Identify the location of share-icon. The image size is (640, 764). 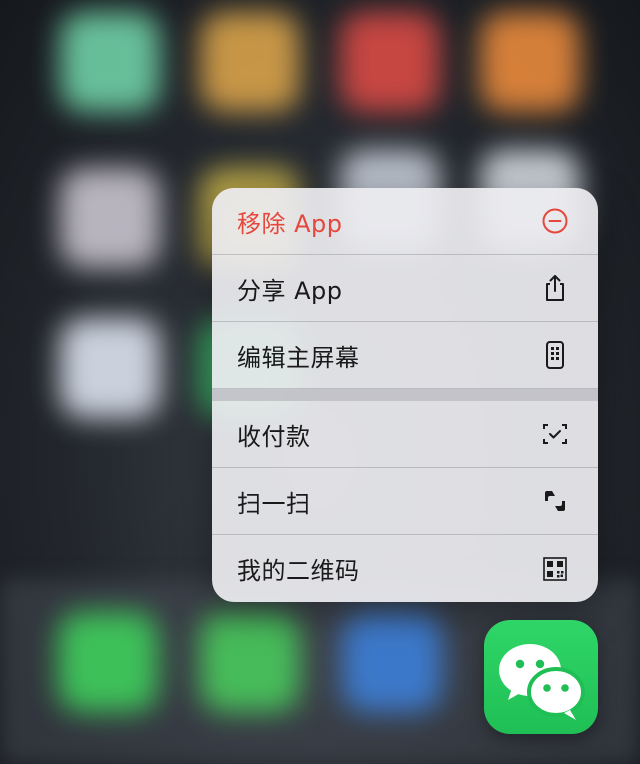
(555, 288).